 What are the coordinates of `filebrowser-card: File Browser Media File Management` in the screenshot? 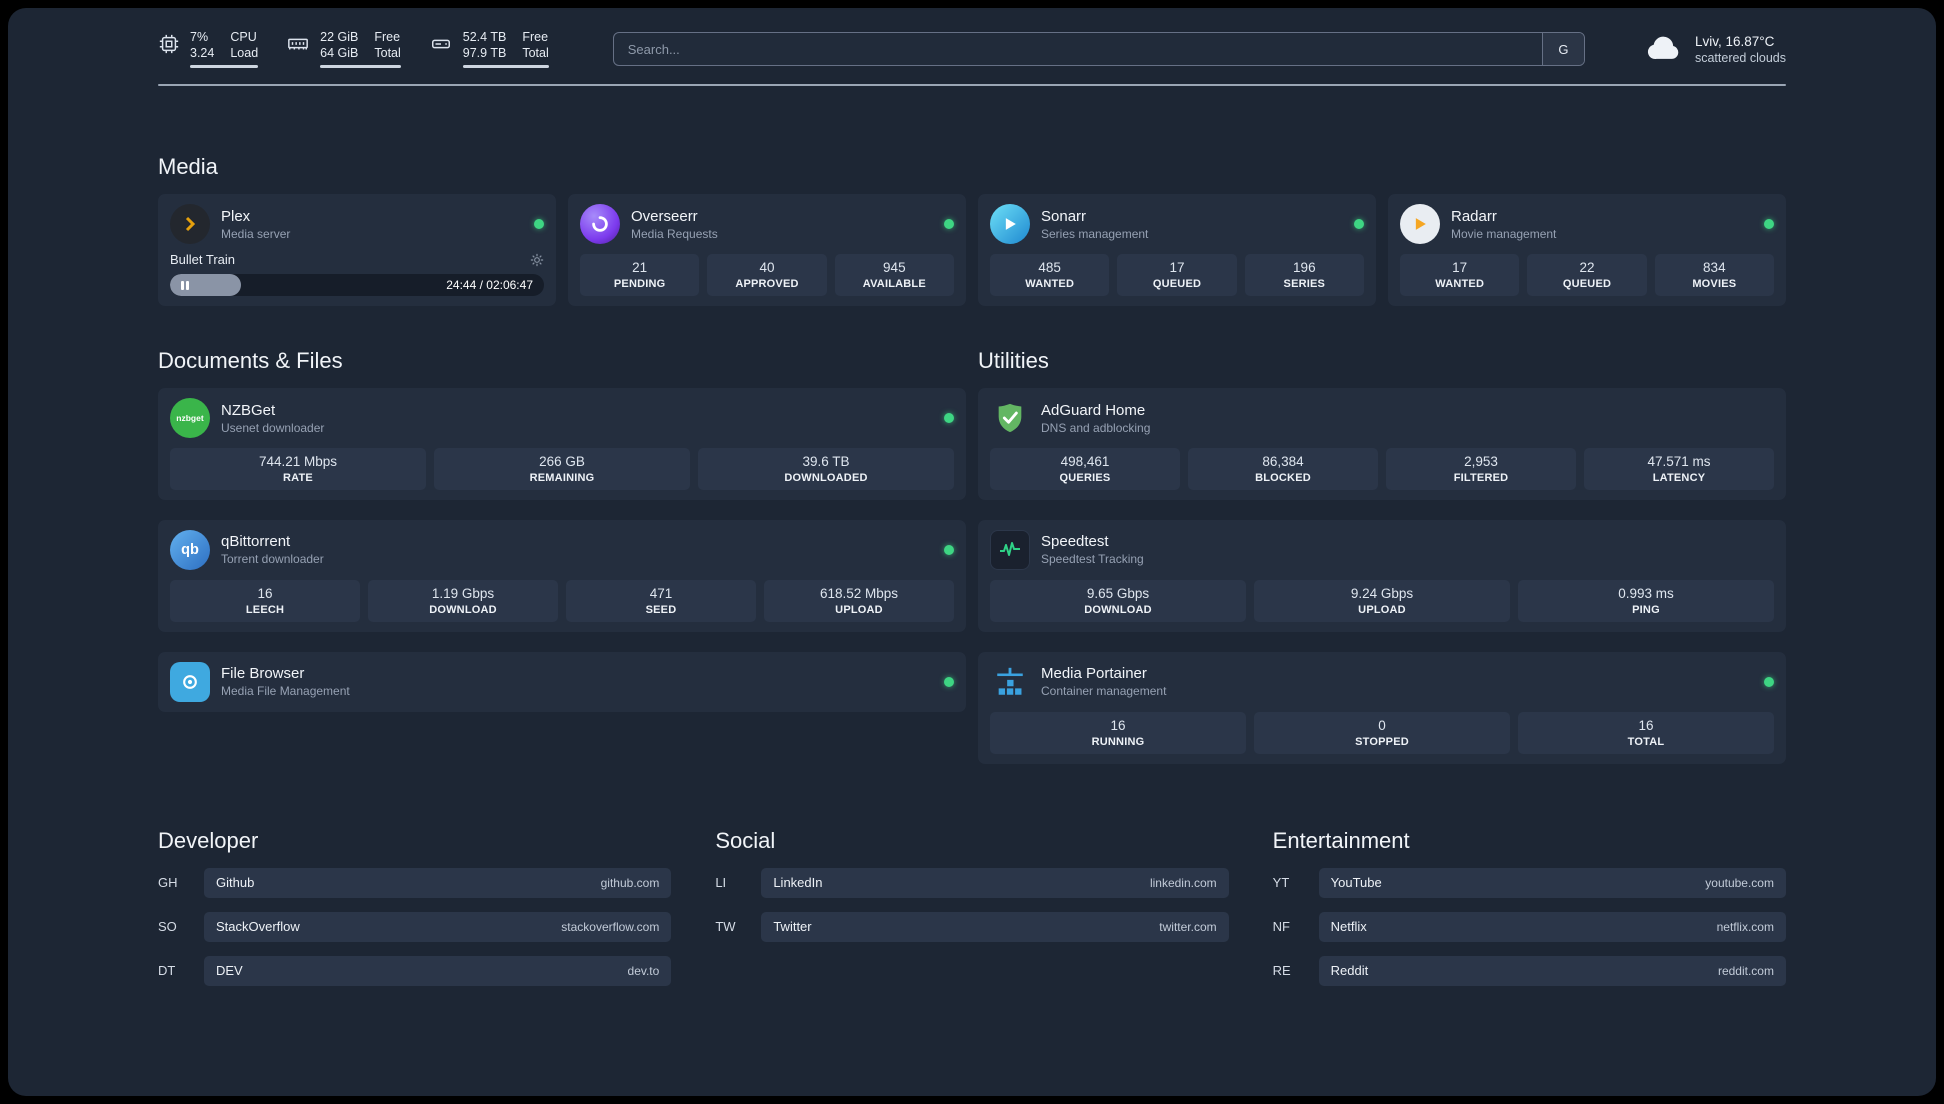 It's located at (562, 681).